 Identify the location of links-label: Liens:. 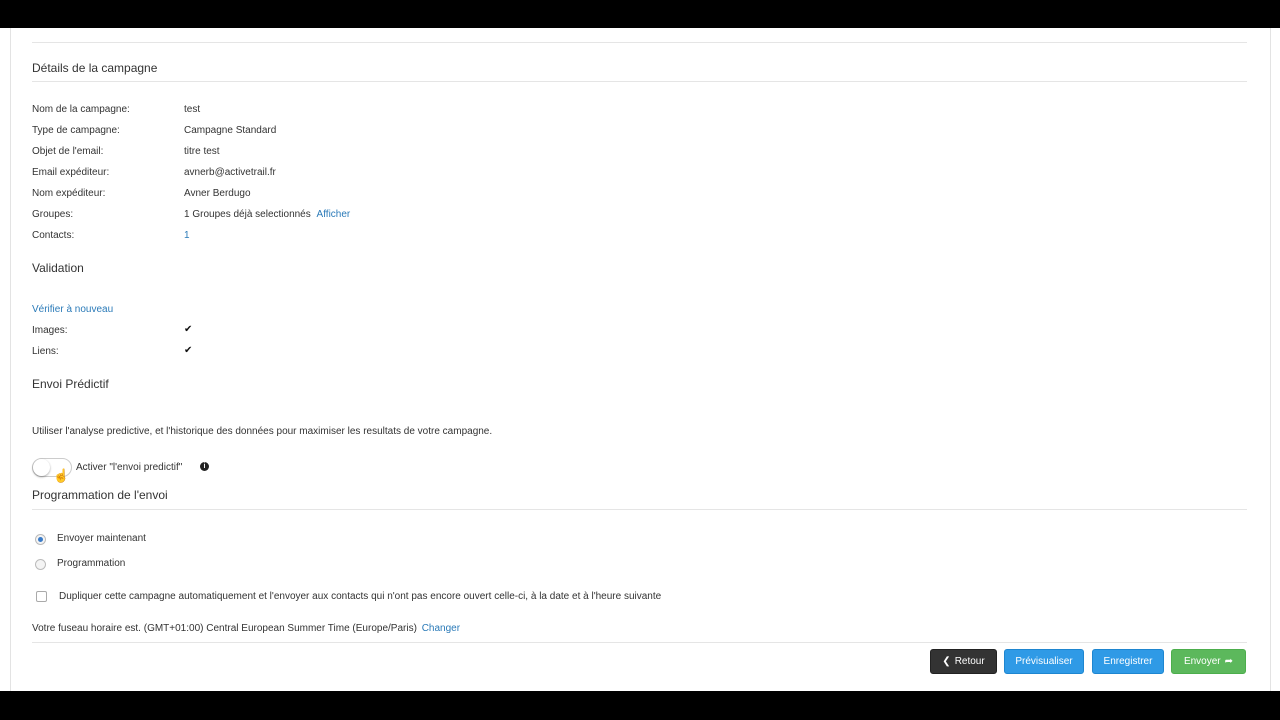
(45, 351).